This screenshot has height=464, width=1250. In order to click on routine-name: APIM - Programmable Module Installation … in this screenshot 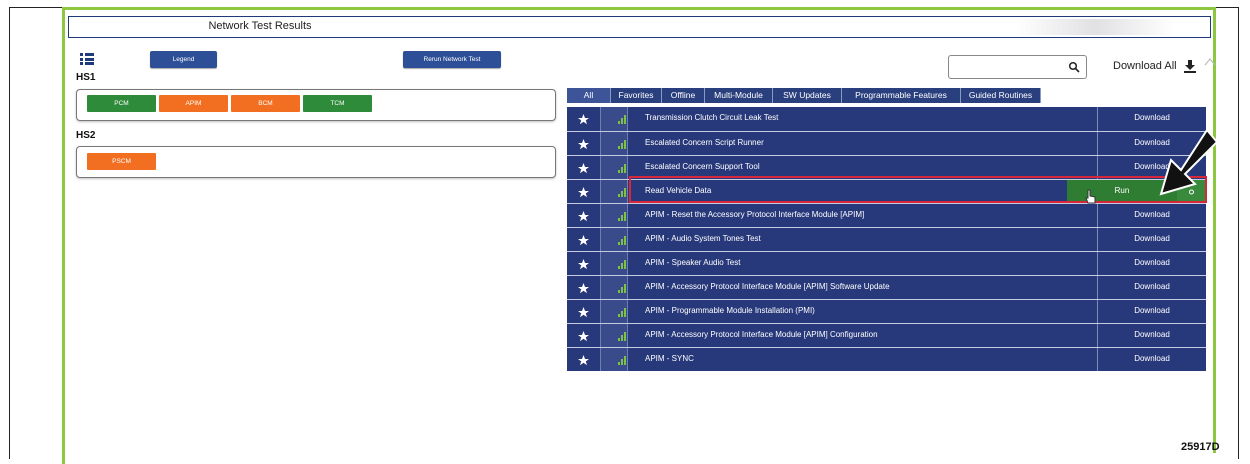, I will do `click(730, 310)`.